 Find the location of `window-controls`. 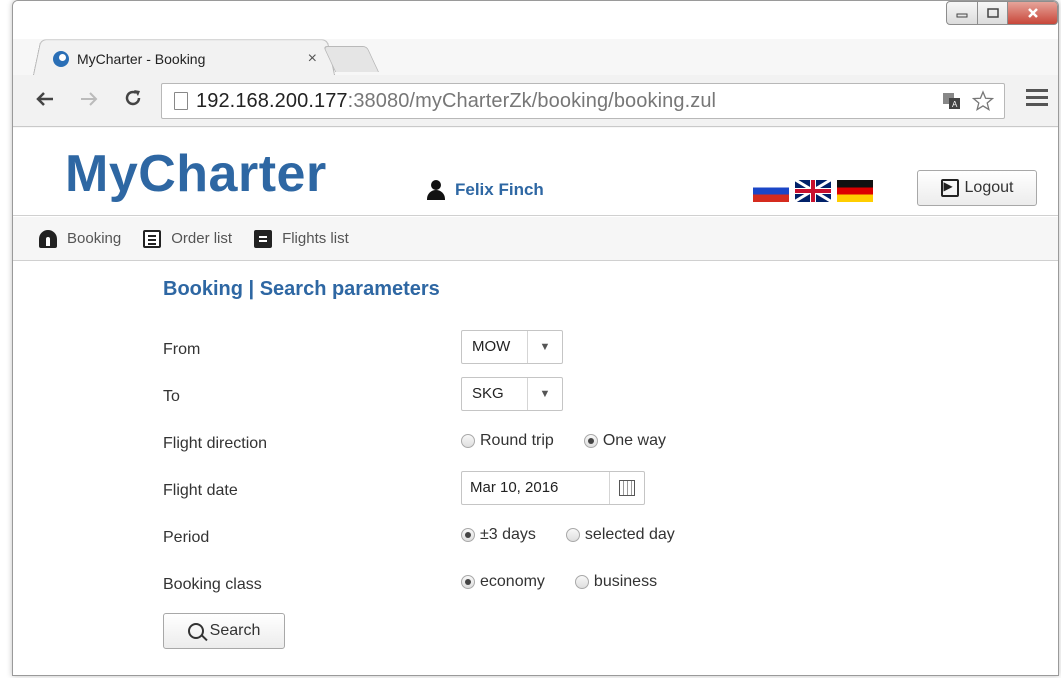

window-controls is located at coordinates (1002, 13).